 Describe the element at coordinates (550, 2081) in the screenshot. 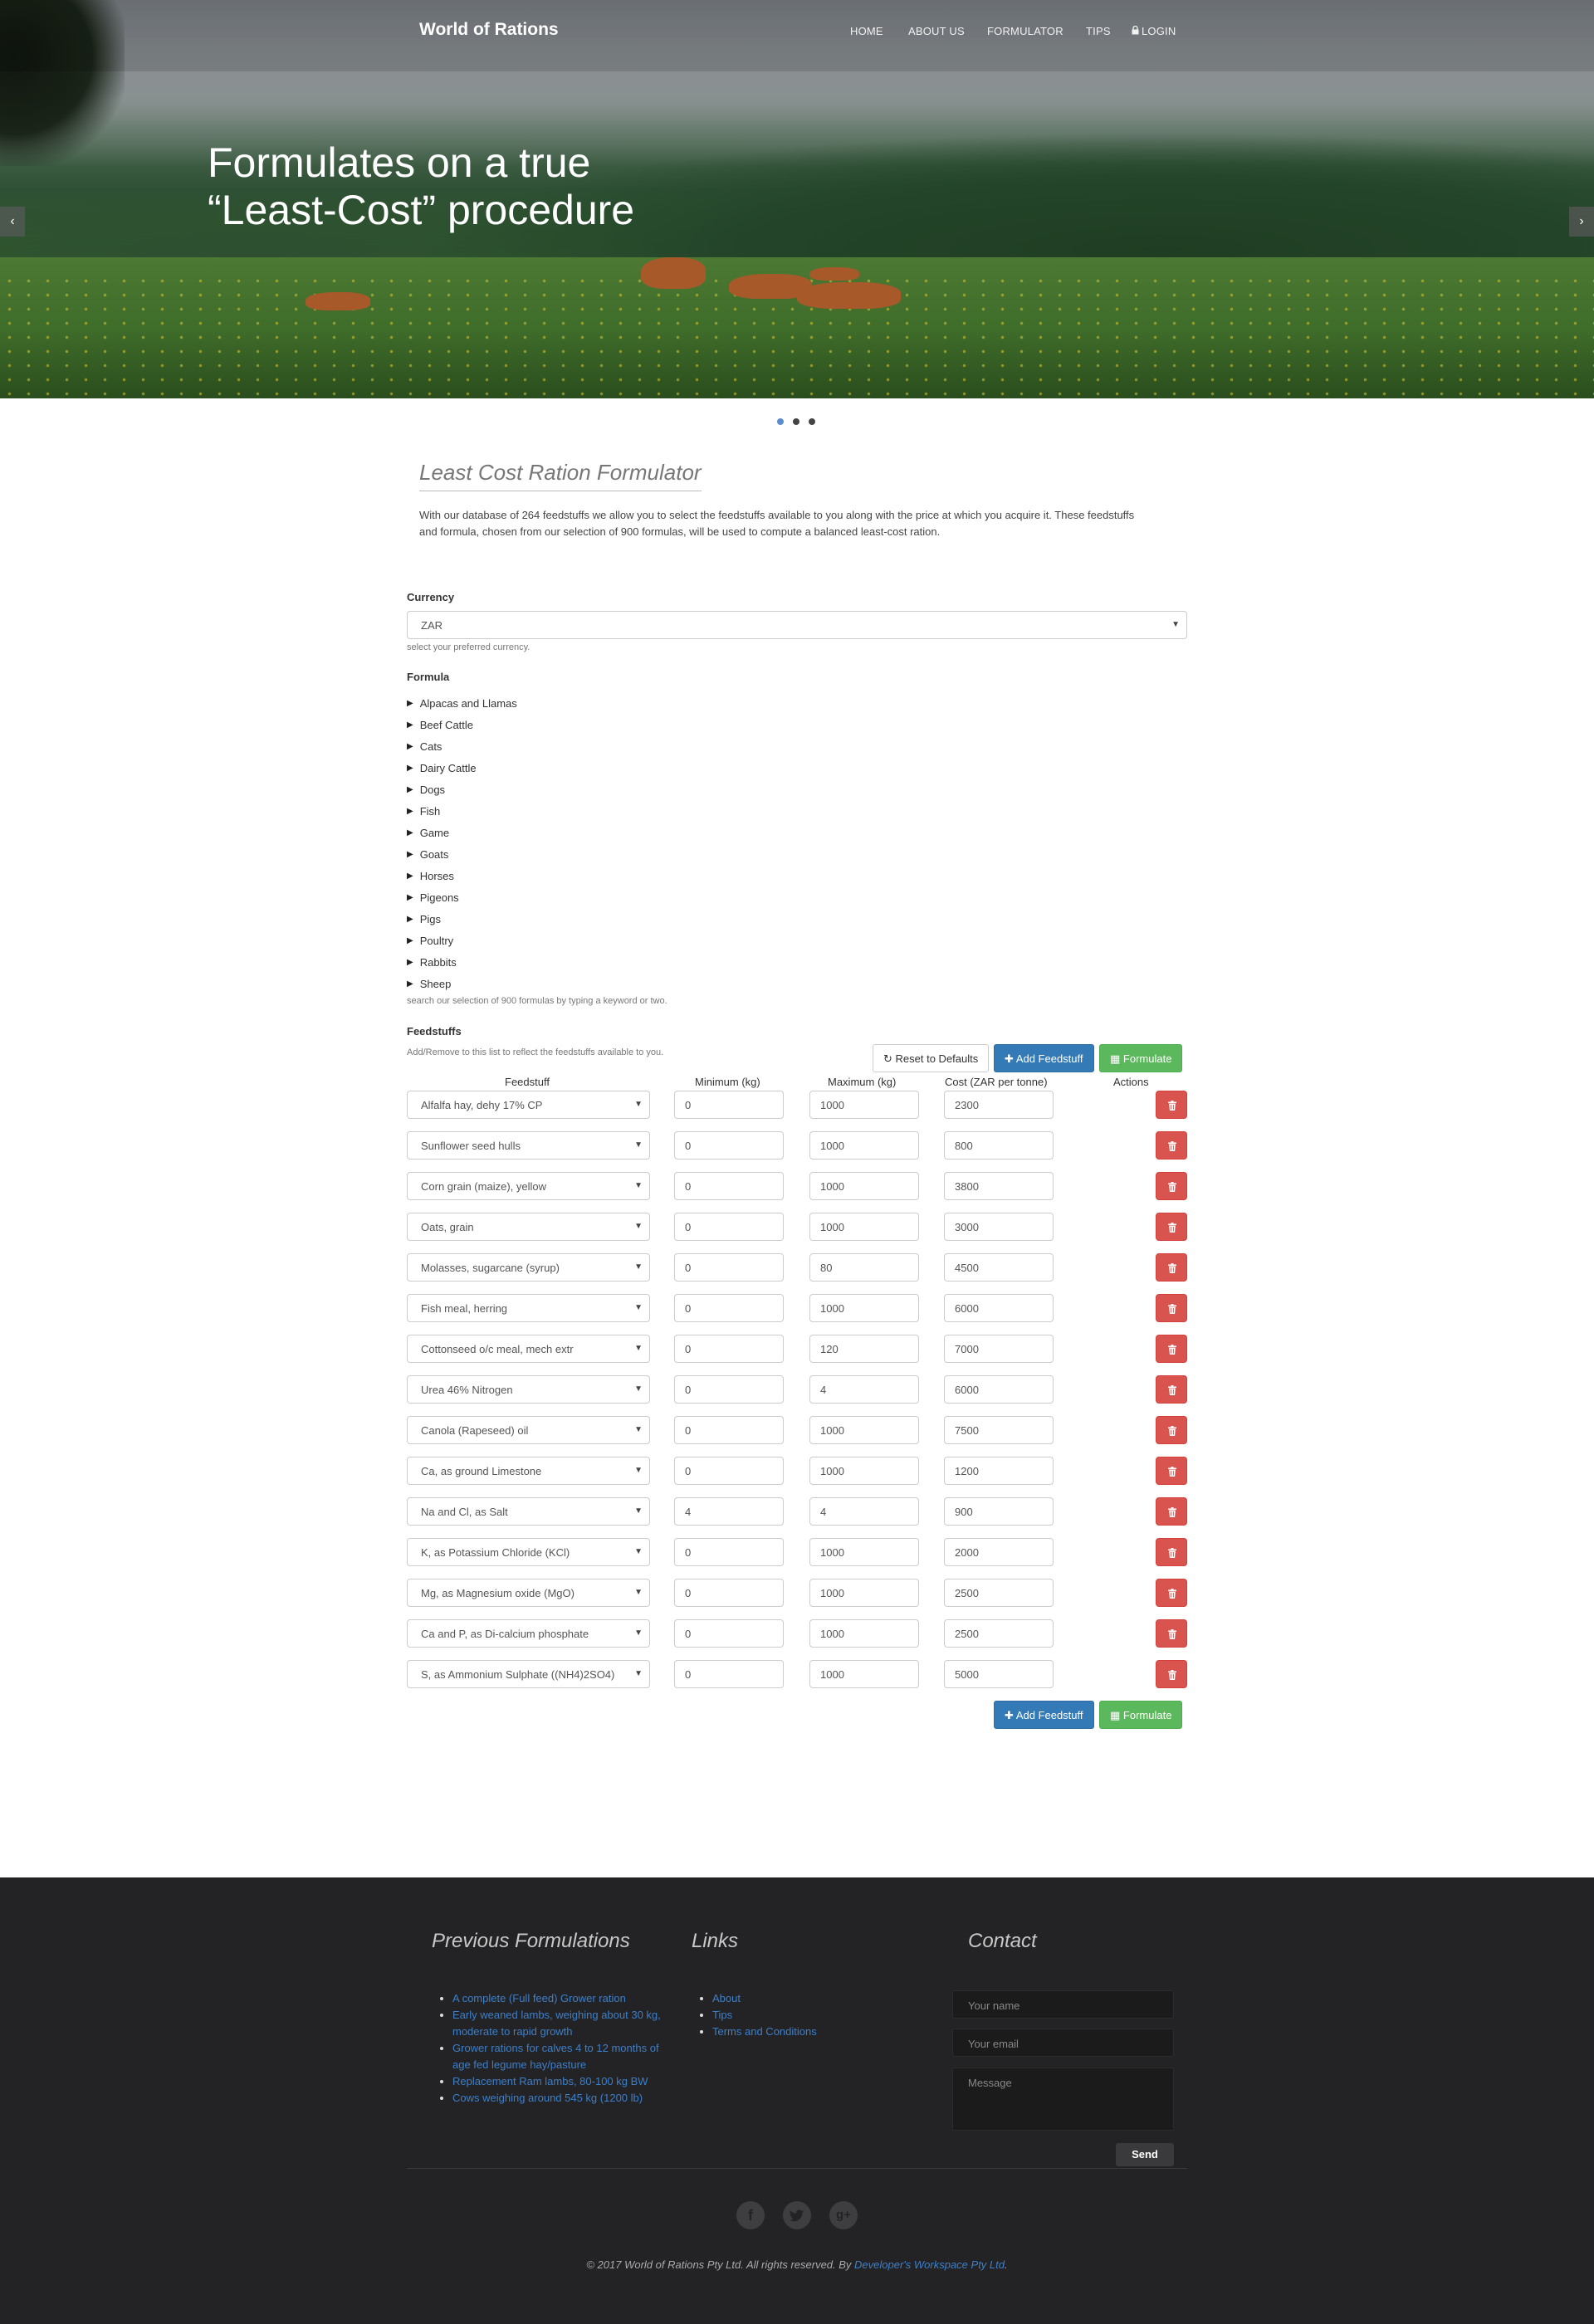

I see `previous-formulation-link: Replacement Ram lambs, 80-100 kg BW` at that location.